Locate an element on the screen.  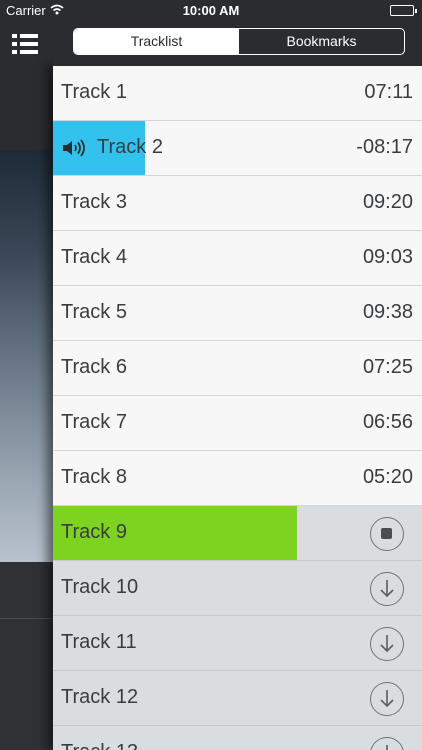
player-controls-area is located at coordinates (26, 656).